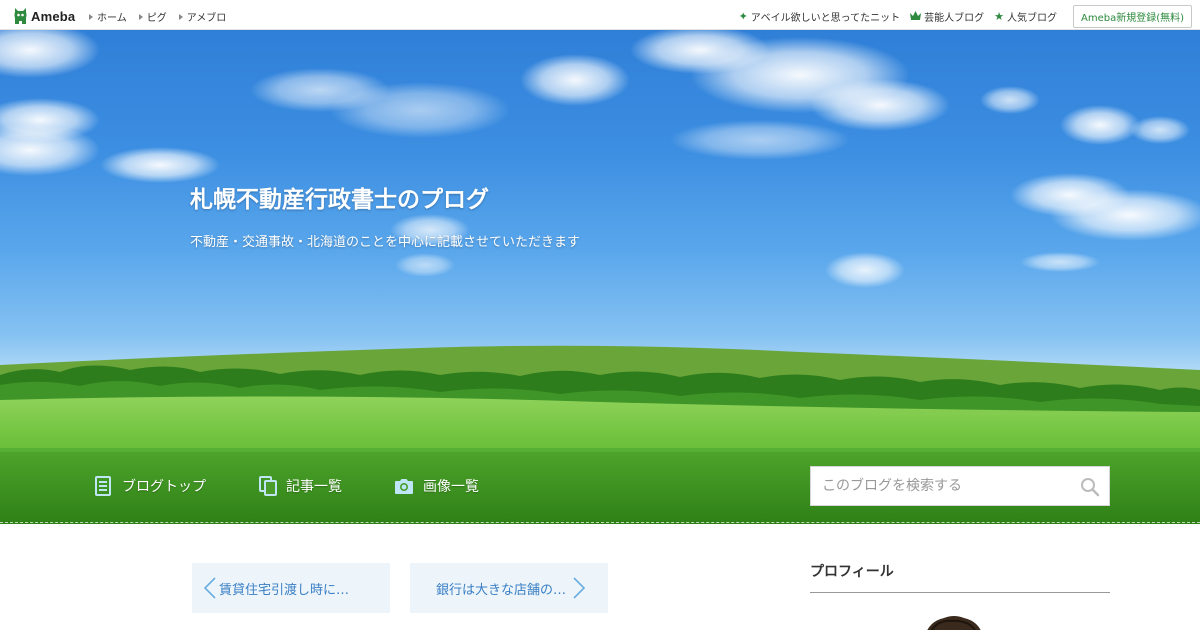 The width and height of the screenshot is (1200, 630). I want to click on copy-icon, so click(268, 486).